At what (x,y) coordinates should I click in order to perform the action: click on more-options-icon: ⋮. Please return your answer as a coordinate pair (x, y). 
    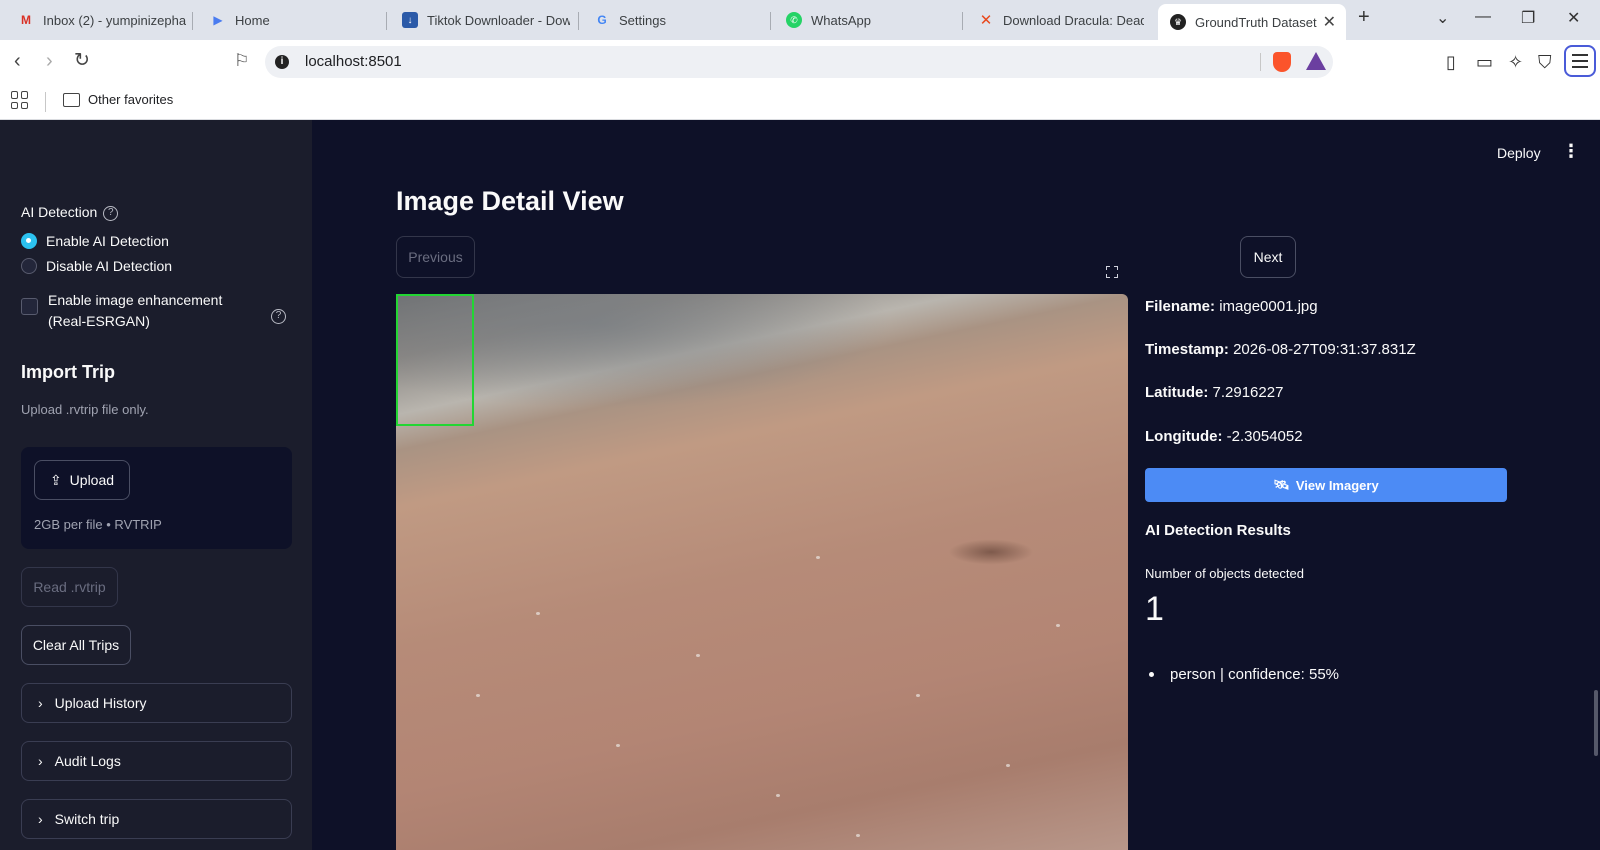
    Looking at the image, I should click on (1571, 151).